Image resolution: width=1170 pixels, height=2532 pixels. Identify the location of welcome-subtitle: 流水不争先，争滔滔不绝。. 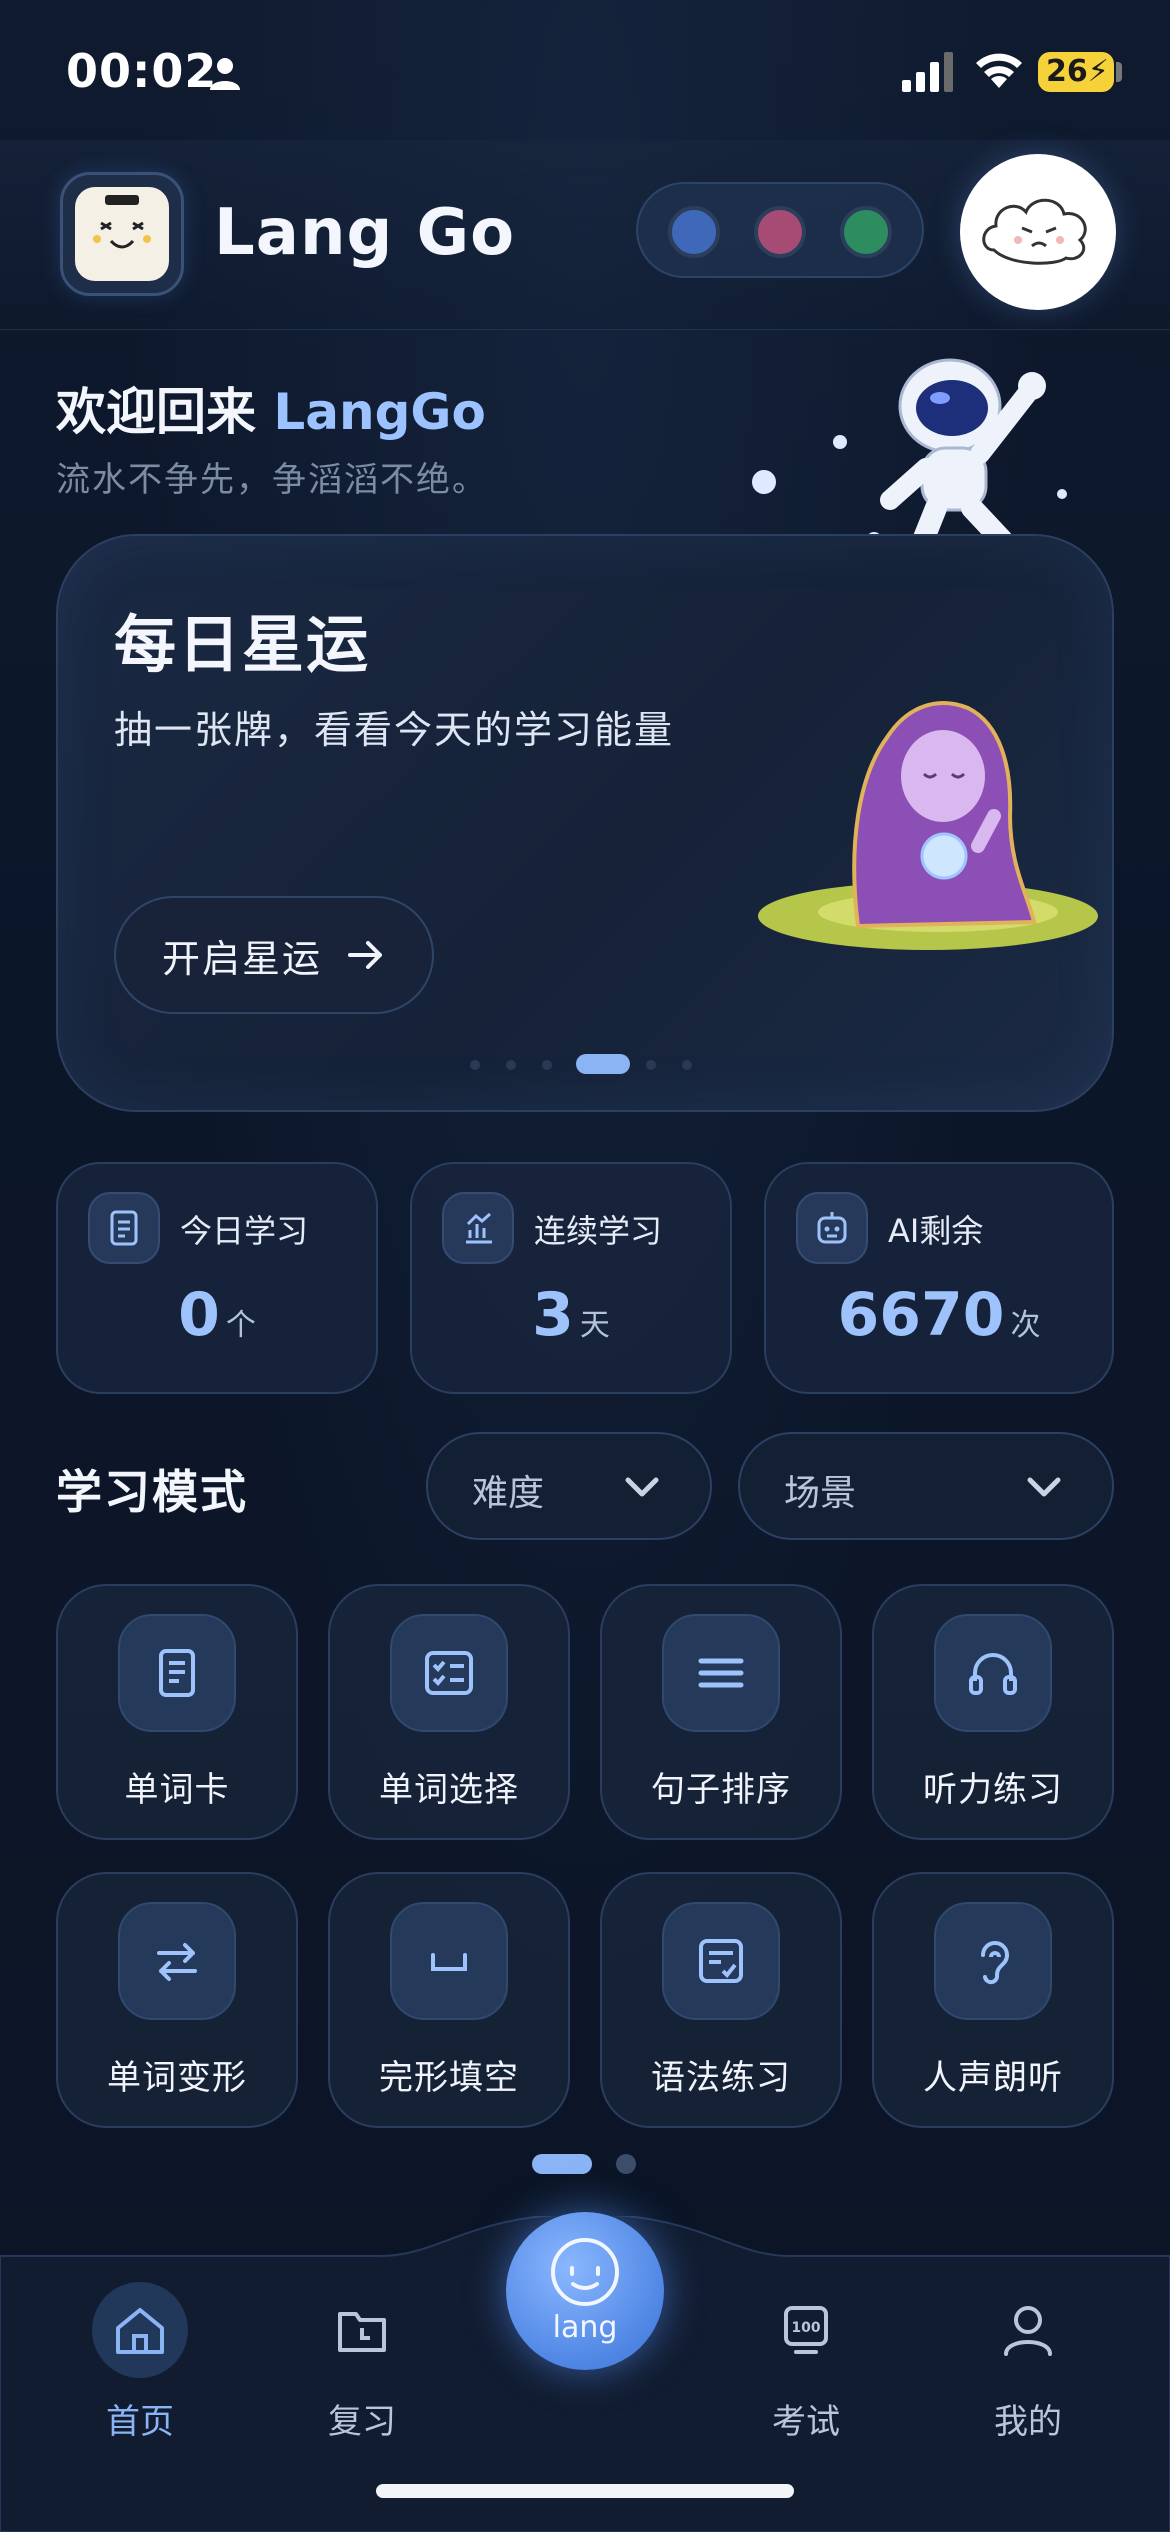
(272, 480).